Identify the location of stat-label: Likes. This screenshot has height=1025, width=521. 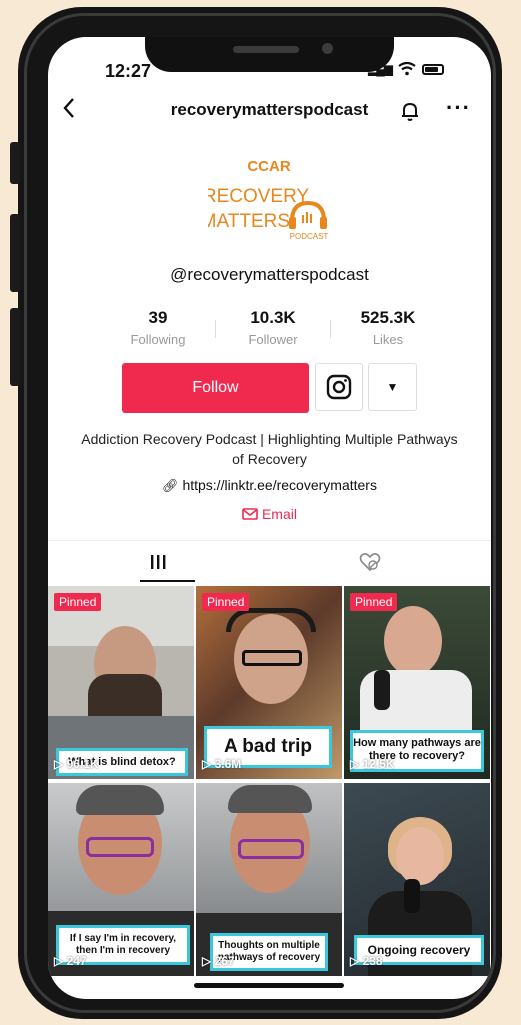
(388, 339).